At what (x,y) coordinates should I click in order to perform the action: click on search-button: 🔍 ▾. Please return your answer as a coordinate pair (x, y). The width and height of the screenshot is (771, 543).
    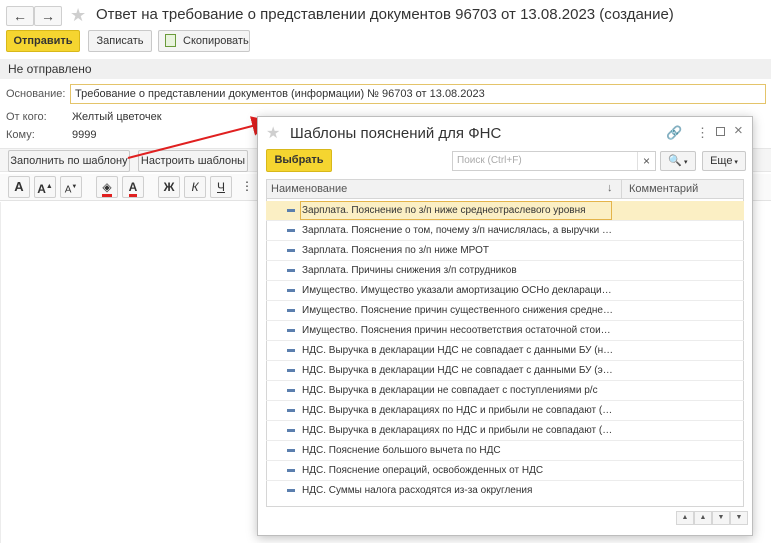
    Looking at the image, I should click on (678, 161).